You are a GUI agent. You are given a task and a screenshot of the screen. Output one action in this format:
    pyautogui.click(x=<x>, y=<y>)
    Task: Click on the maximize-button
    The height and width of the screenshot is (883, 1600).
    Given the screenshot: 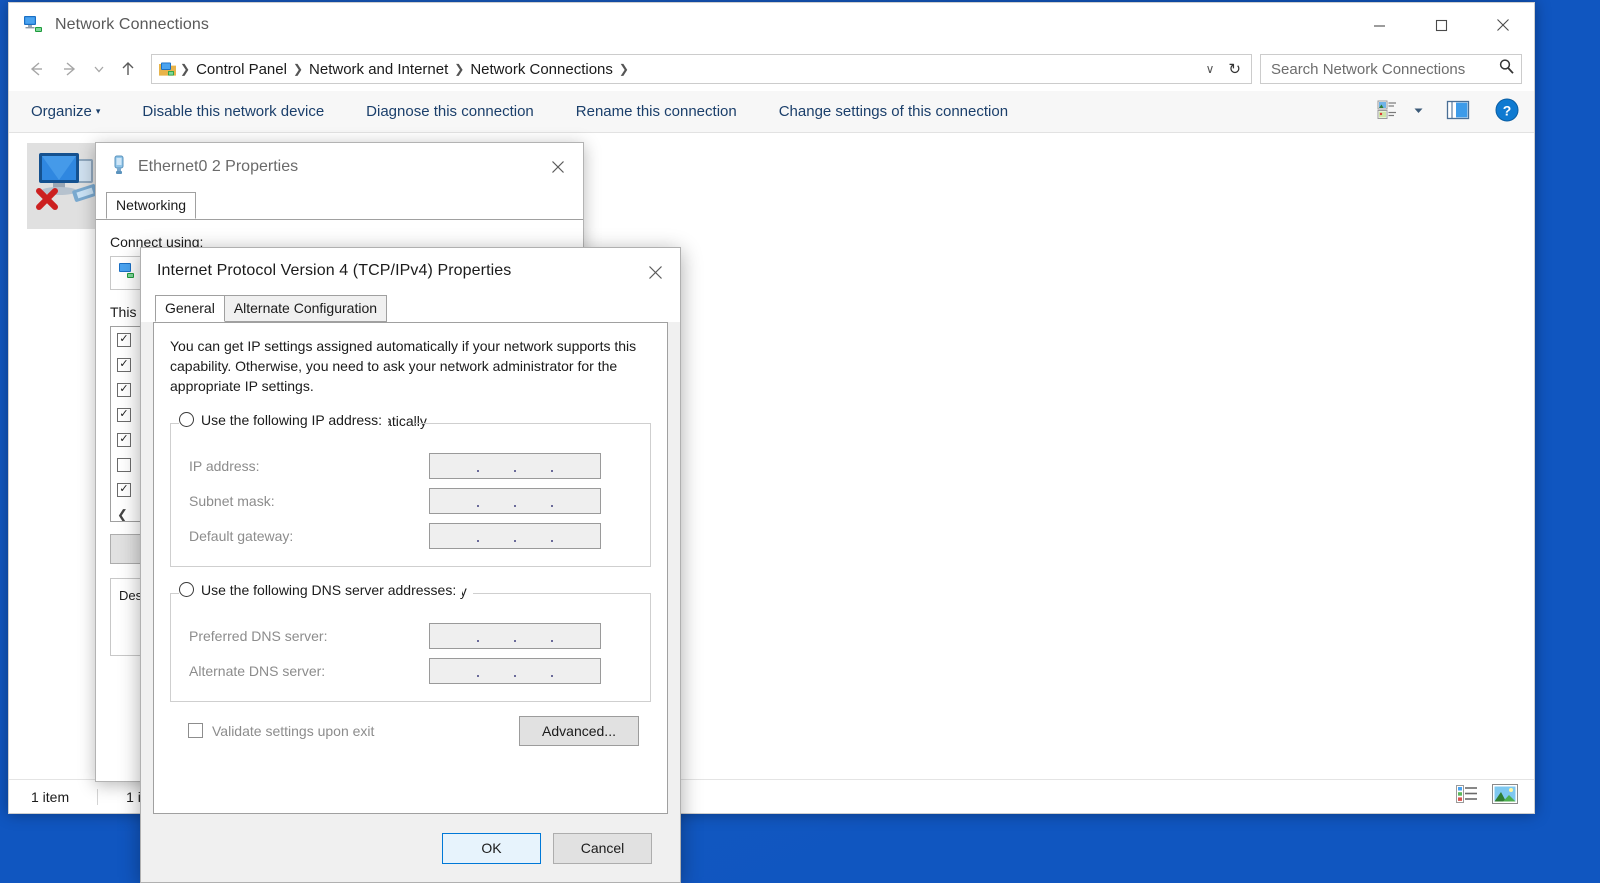 What is the action you would take?
    pyautogui.click(x=1441, y=25)
    